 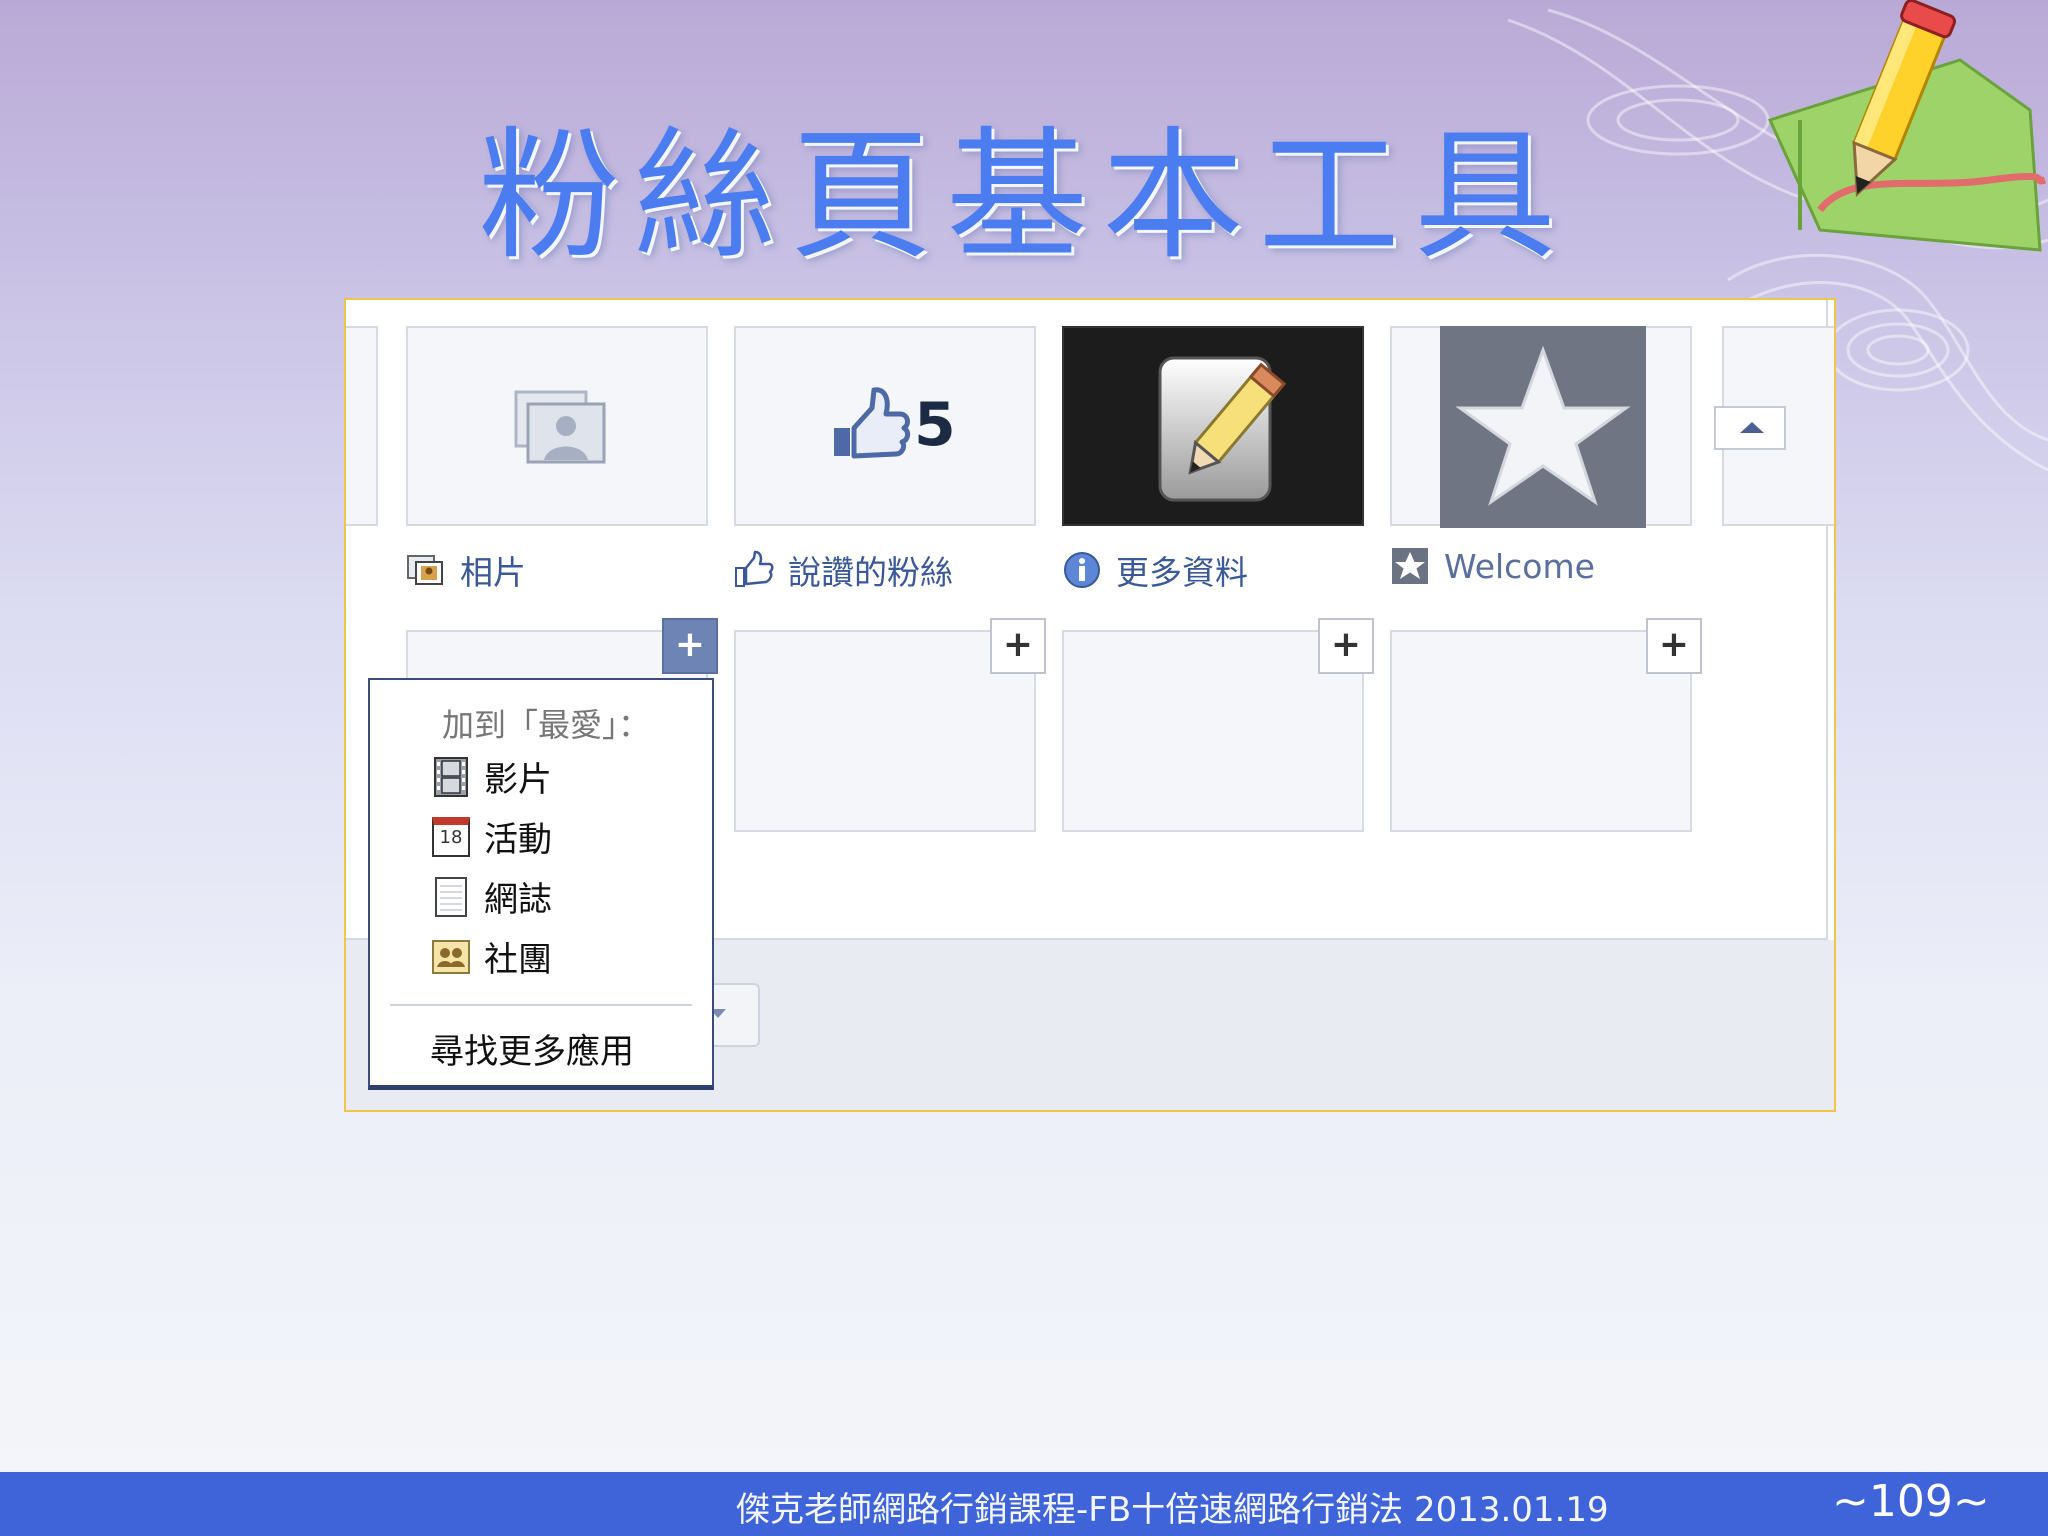 What do you see at coordinates (1907, 126) in the screenshot?
I see `pencil-clipart-icon` at bounding box center [1907, 126].